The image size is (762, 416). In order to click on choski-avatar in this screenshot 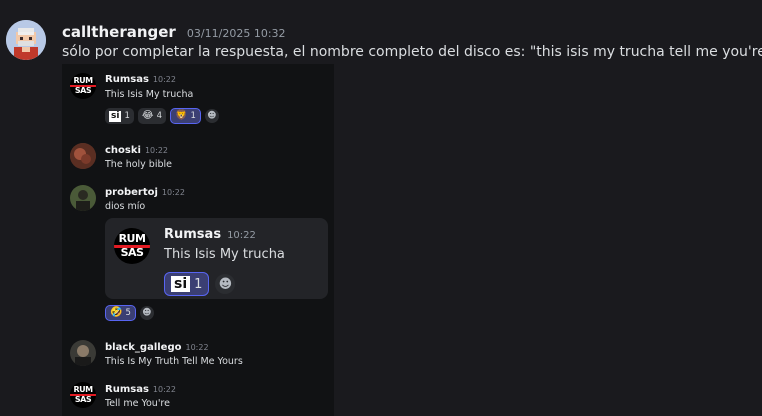, I will do `click(83, 156)`.